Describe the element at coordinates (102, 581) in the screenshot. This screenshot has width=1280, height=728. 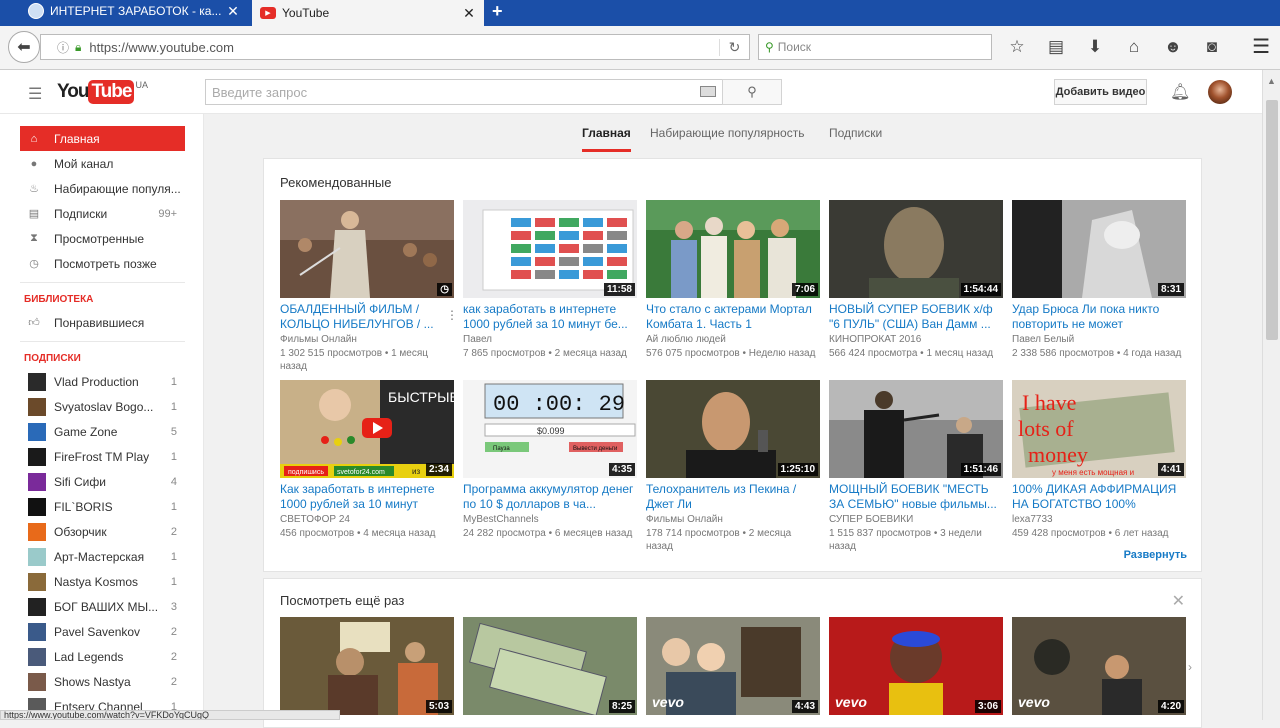
I see `sidebar-item: Nastya Kosmos 1` at that location.